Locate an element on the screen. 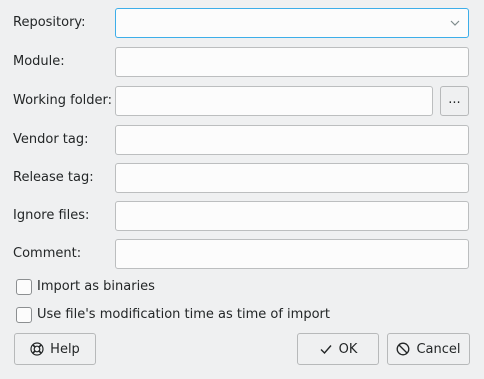 The image size is (484, 379). module-row: Module: is located at coordinates (242, 62).